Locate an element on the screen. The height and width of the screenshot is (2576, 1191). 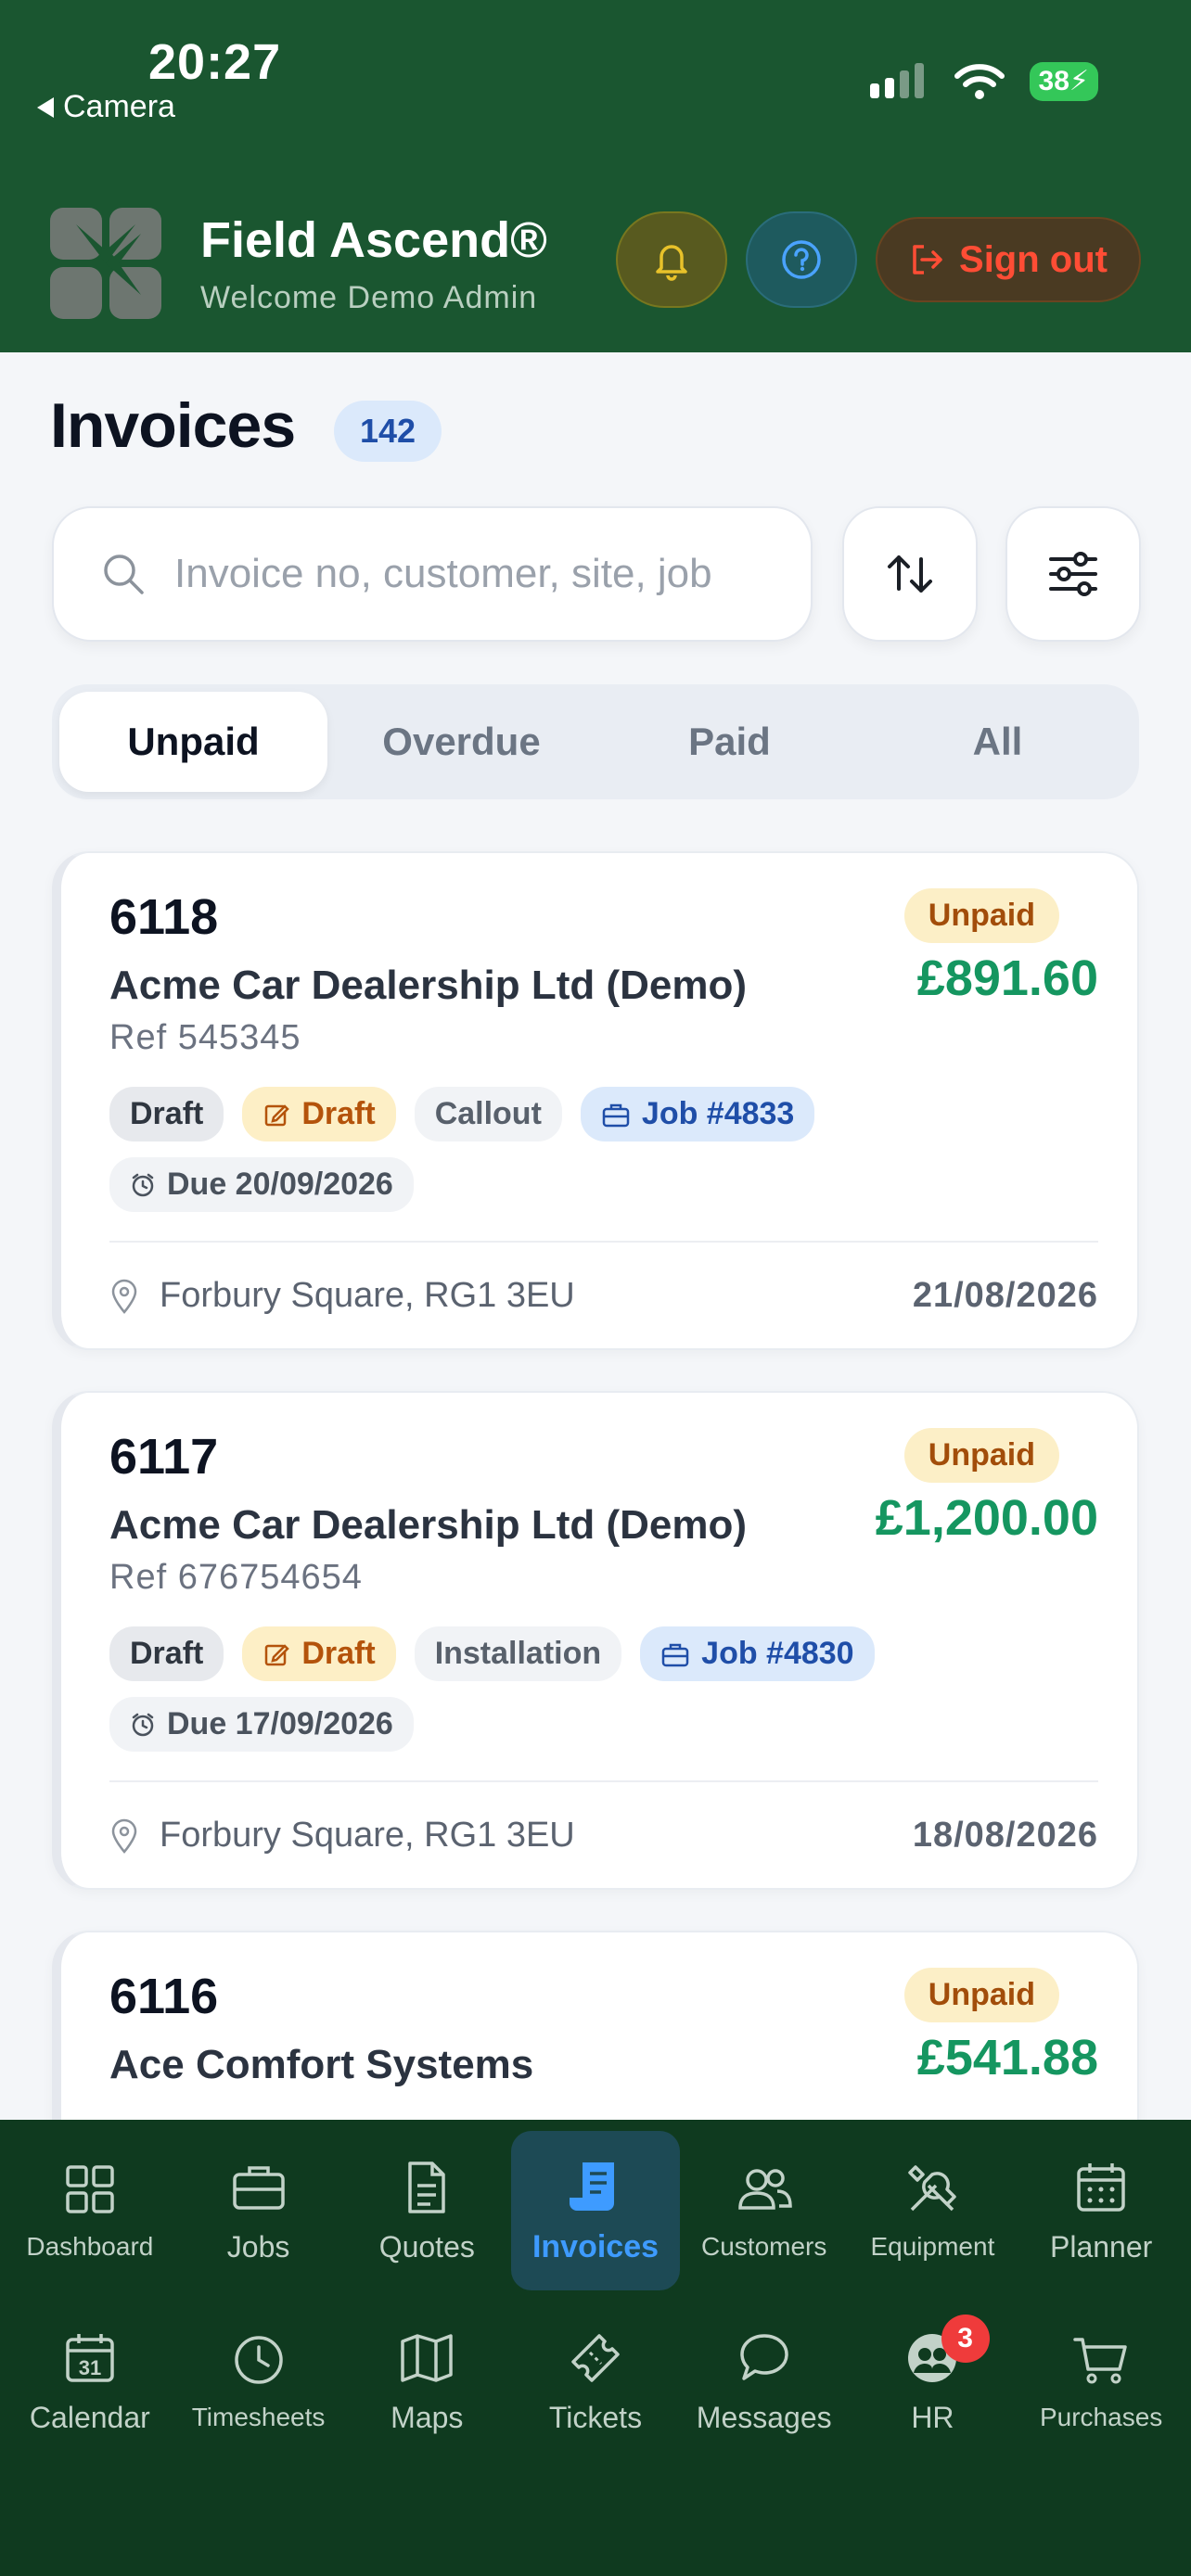
brand-block: Field Ascend® Welcome Demo Admin is located at coordinates (373, 263).